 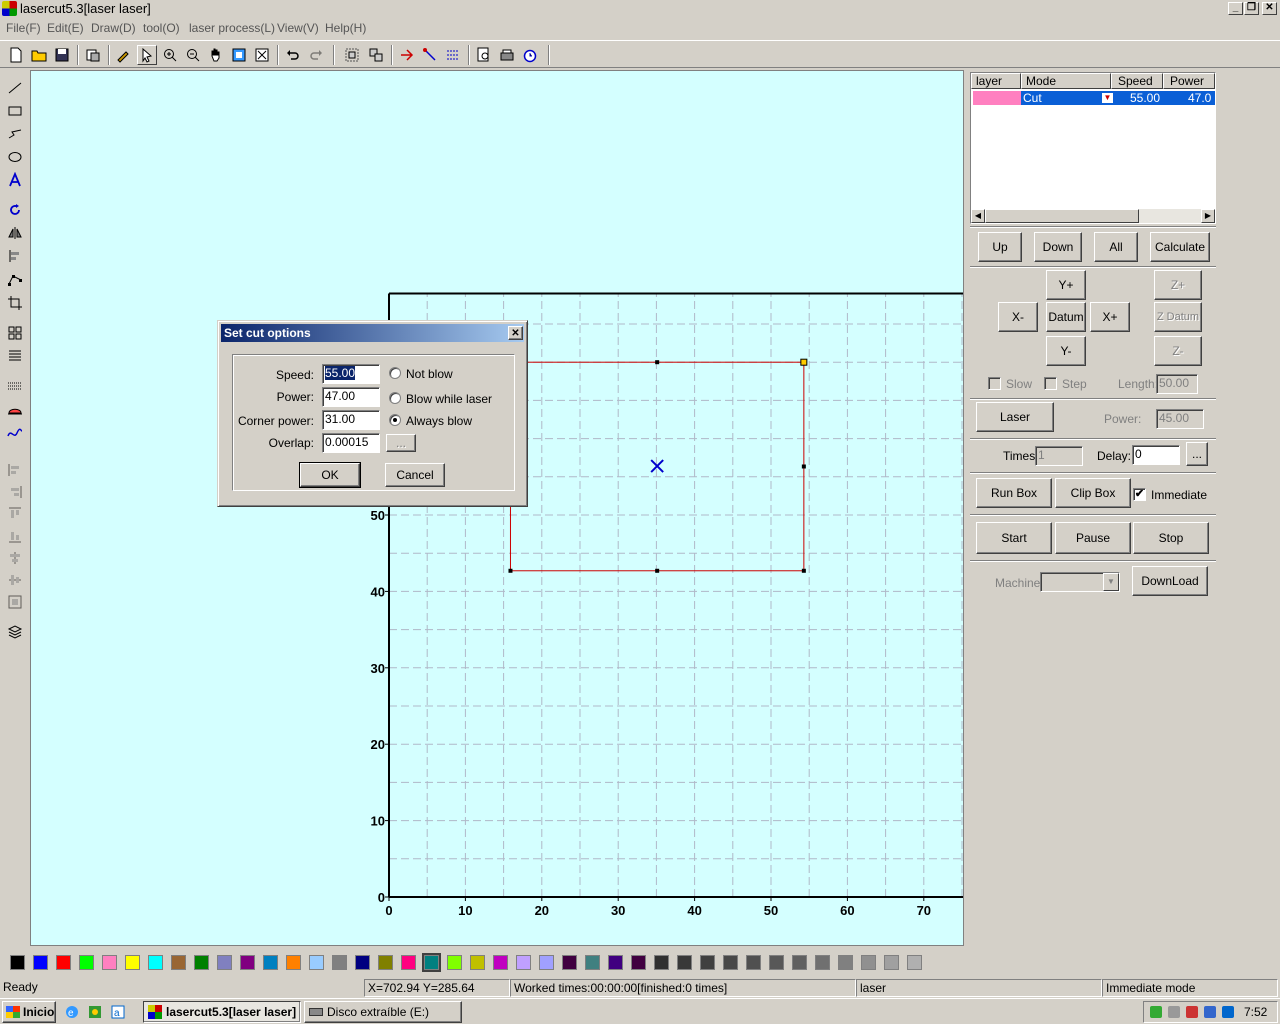 What do you see at coordinates (395, 398) in the screenshot?
I see `blow-while-laser-radio` at bounding box center [395, 398].